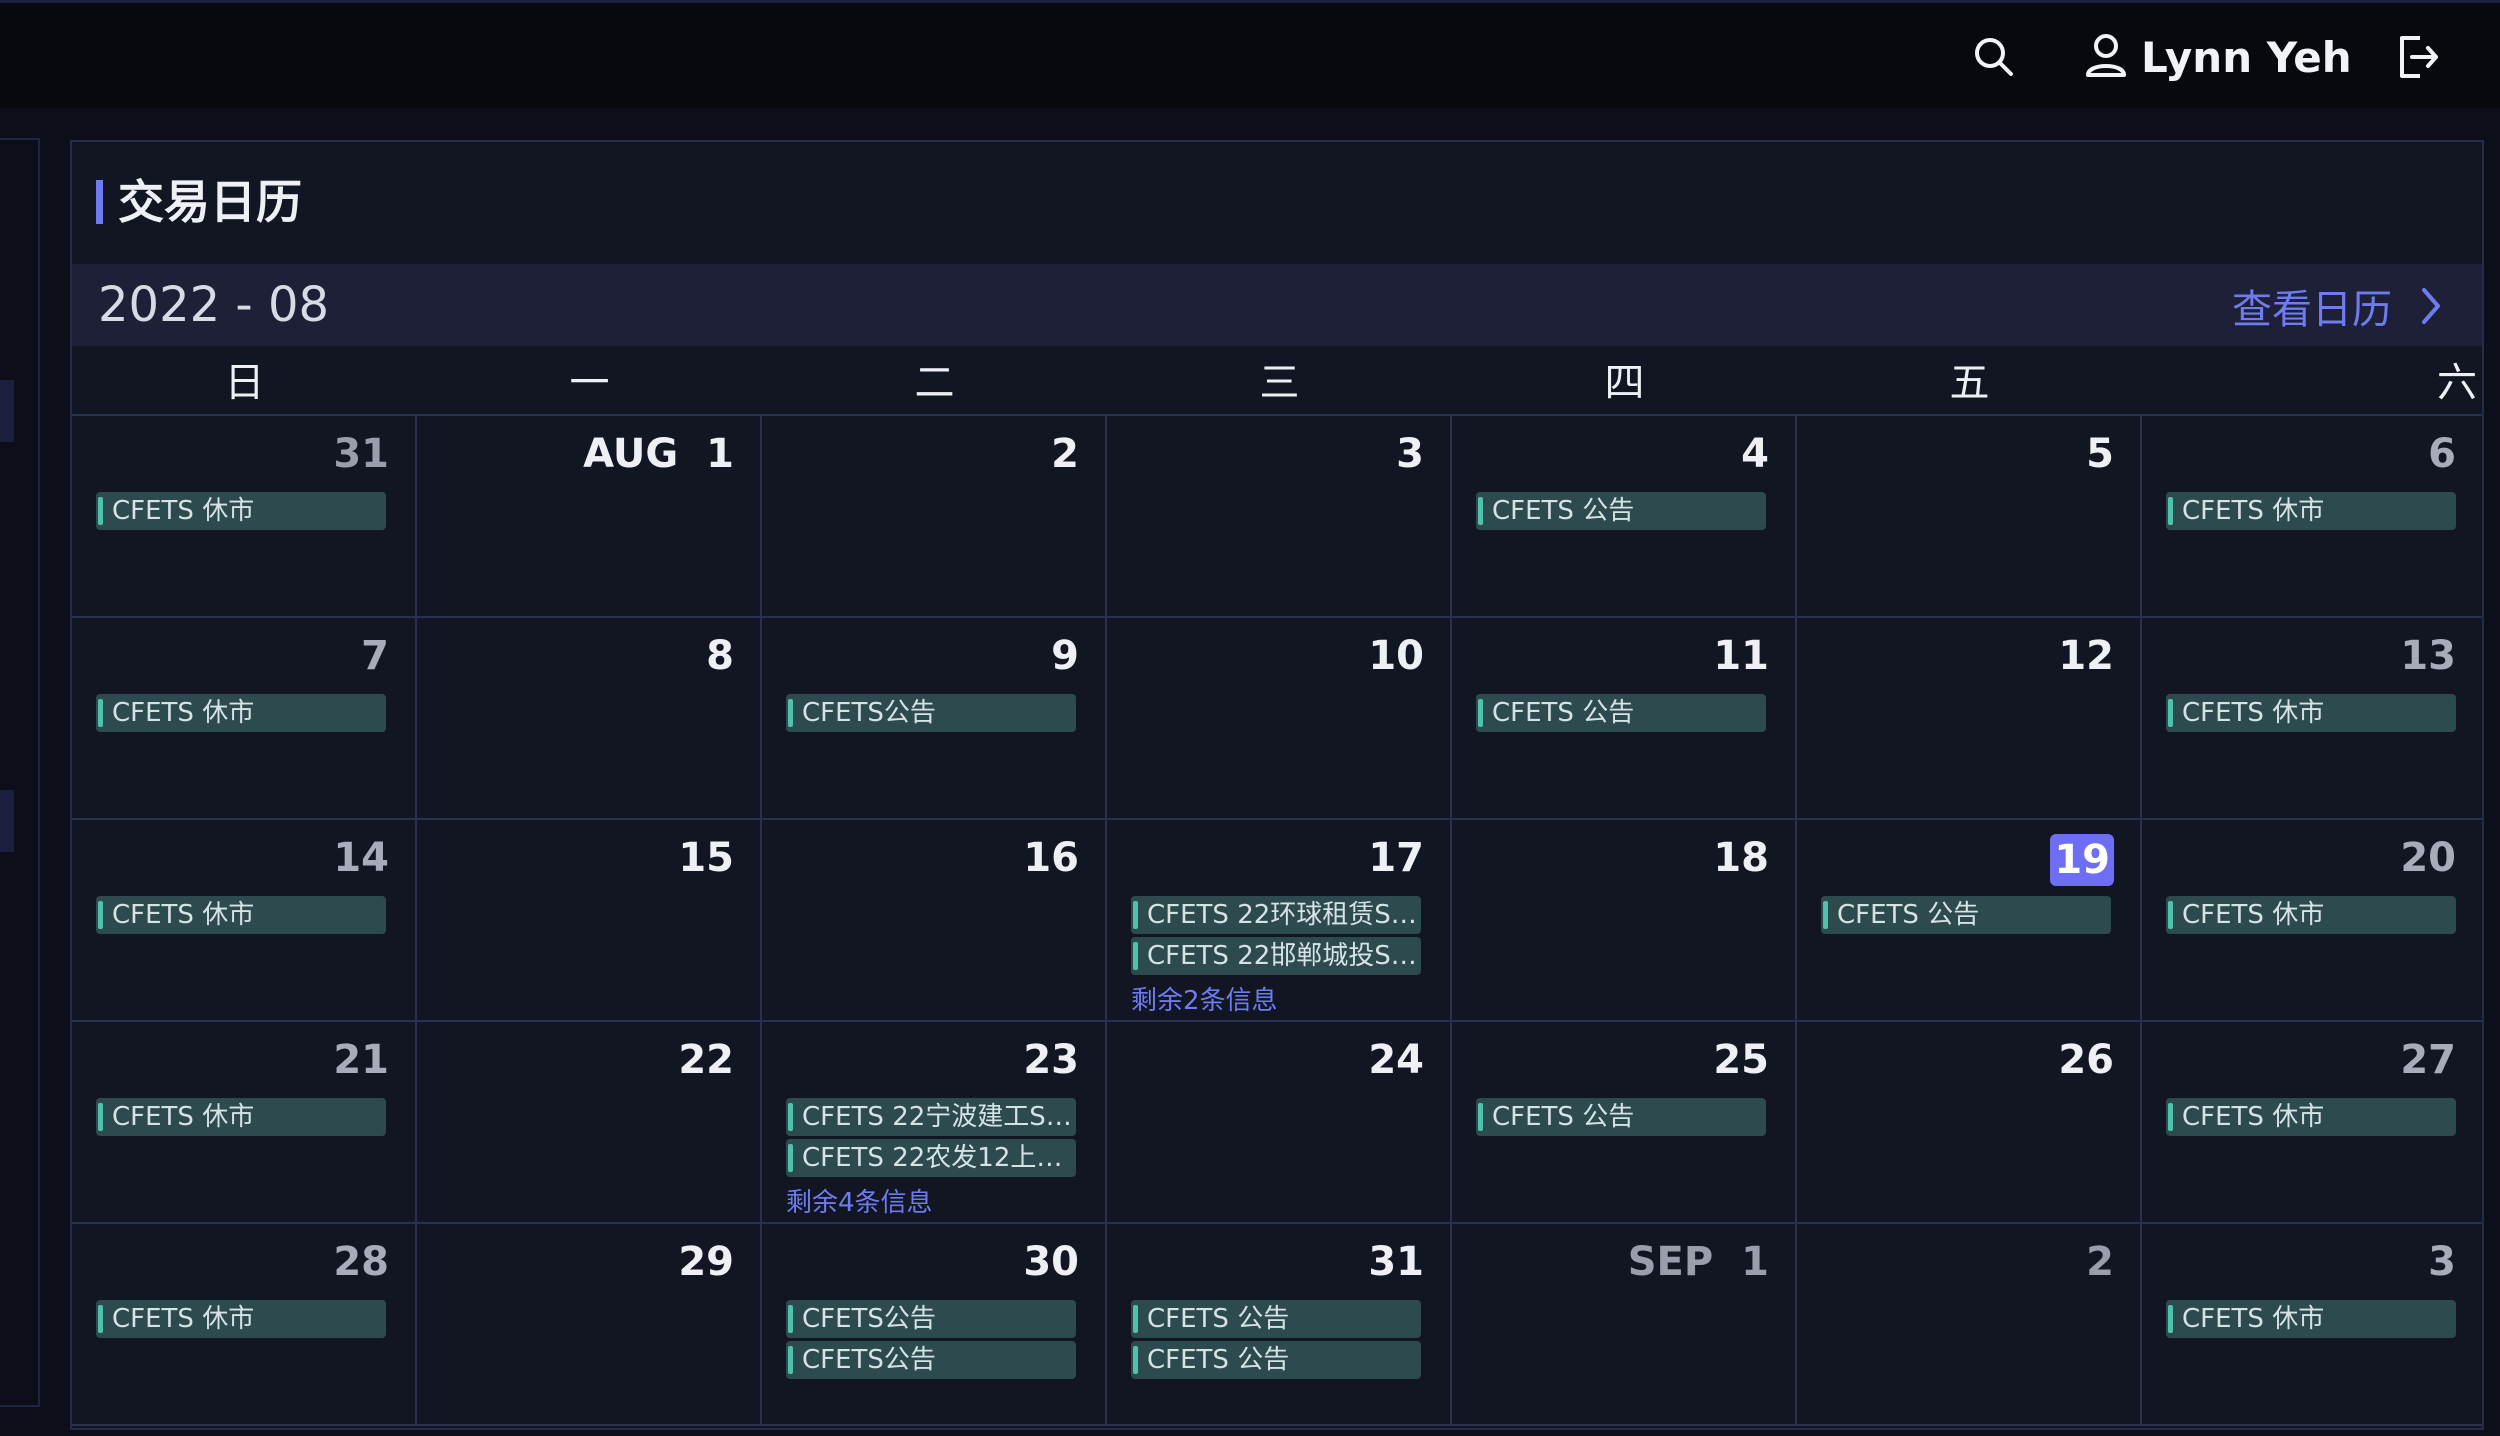 The height and width of the screenshot is (1436, 2500). I want to click on user-menu: Lynn Yeh, so click(2218, 57).